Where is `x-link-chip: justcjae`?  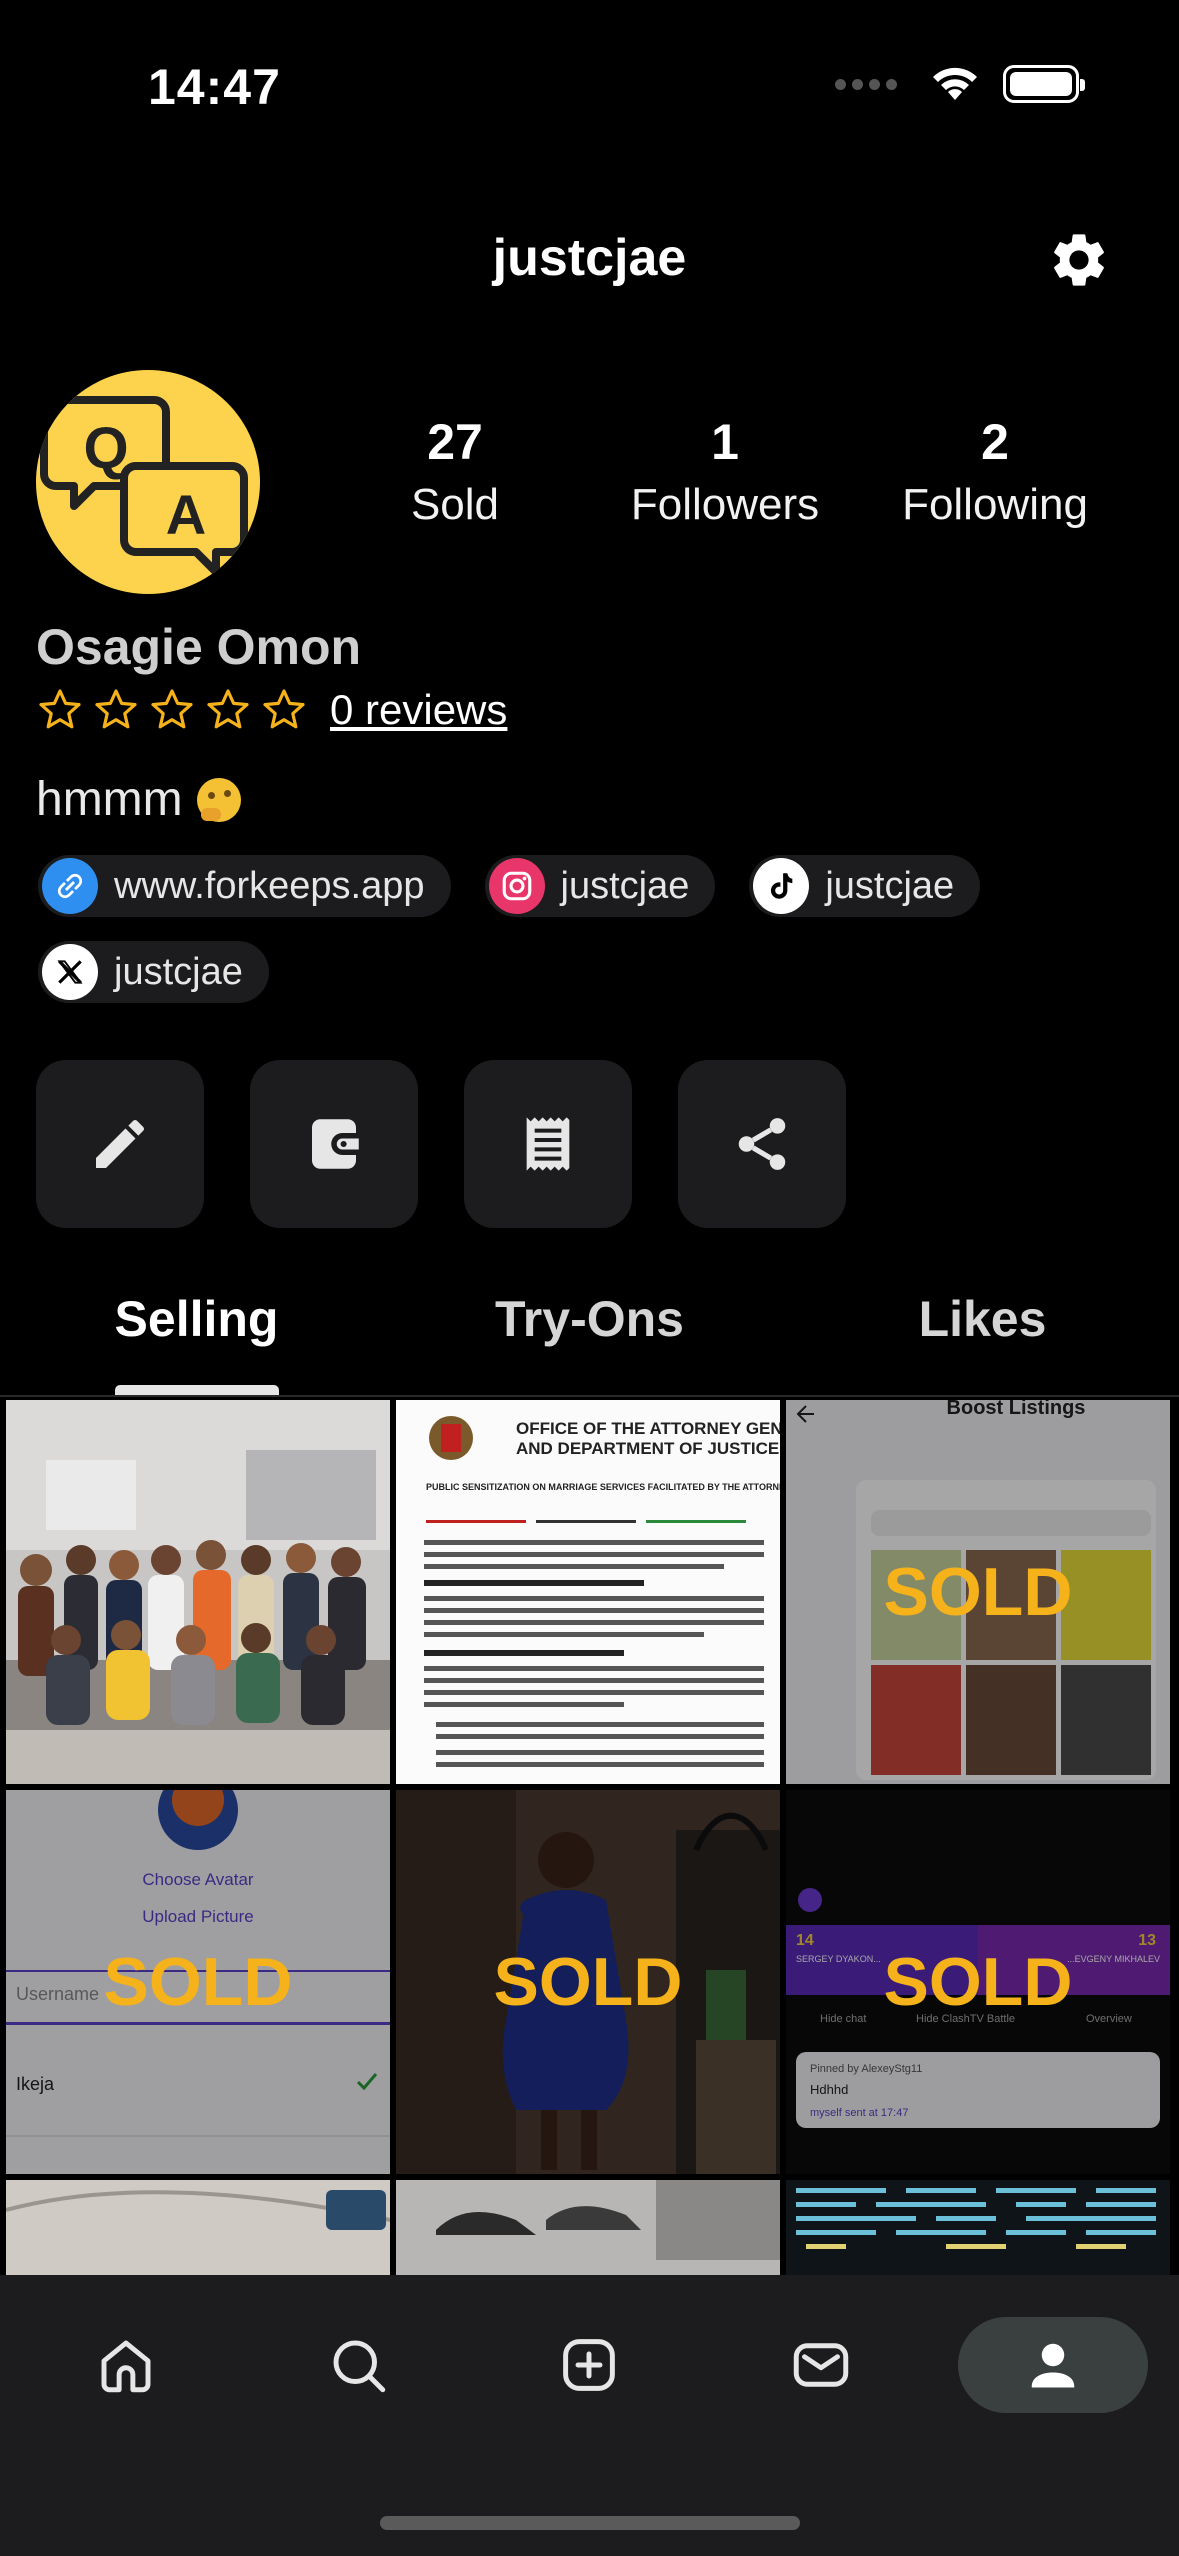 x-link-chip: justcjae is located at coordinates (153, 972).